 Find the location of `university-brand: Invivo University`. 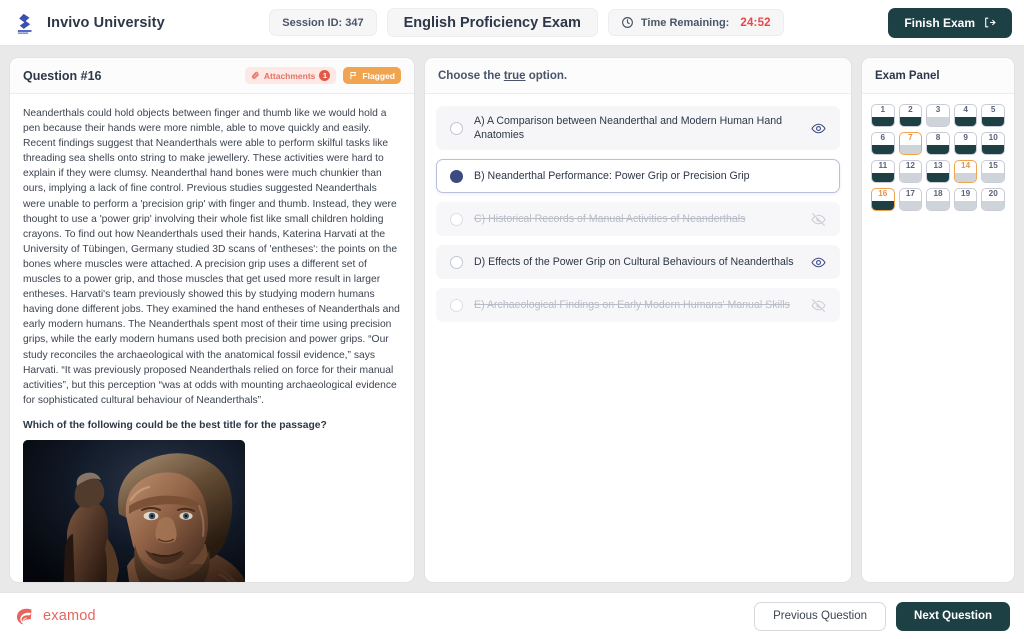

university-brand: Invivo University is located at coordinates (88, 23).